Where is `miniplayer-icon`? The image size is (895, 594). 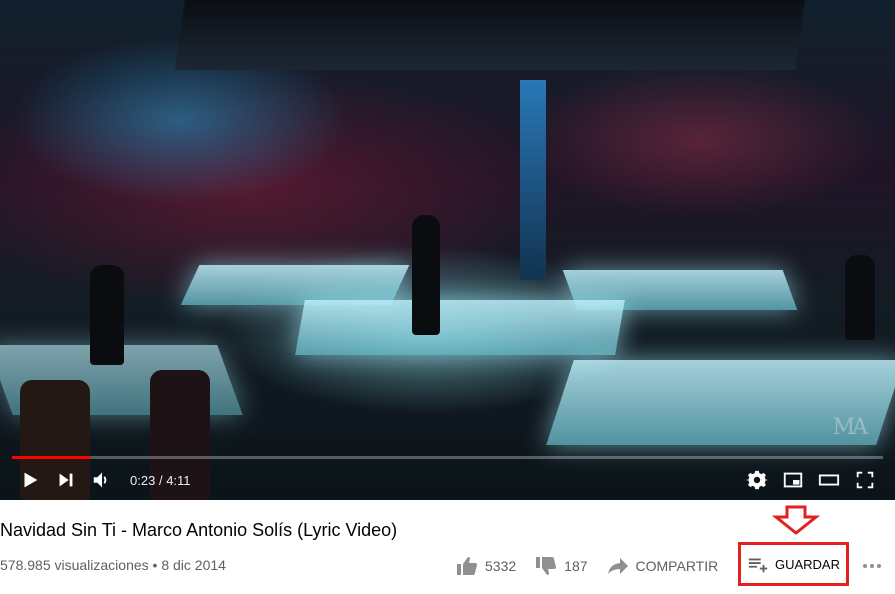 miniplayer-icon is located at coordinates (793, 480).